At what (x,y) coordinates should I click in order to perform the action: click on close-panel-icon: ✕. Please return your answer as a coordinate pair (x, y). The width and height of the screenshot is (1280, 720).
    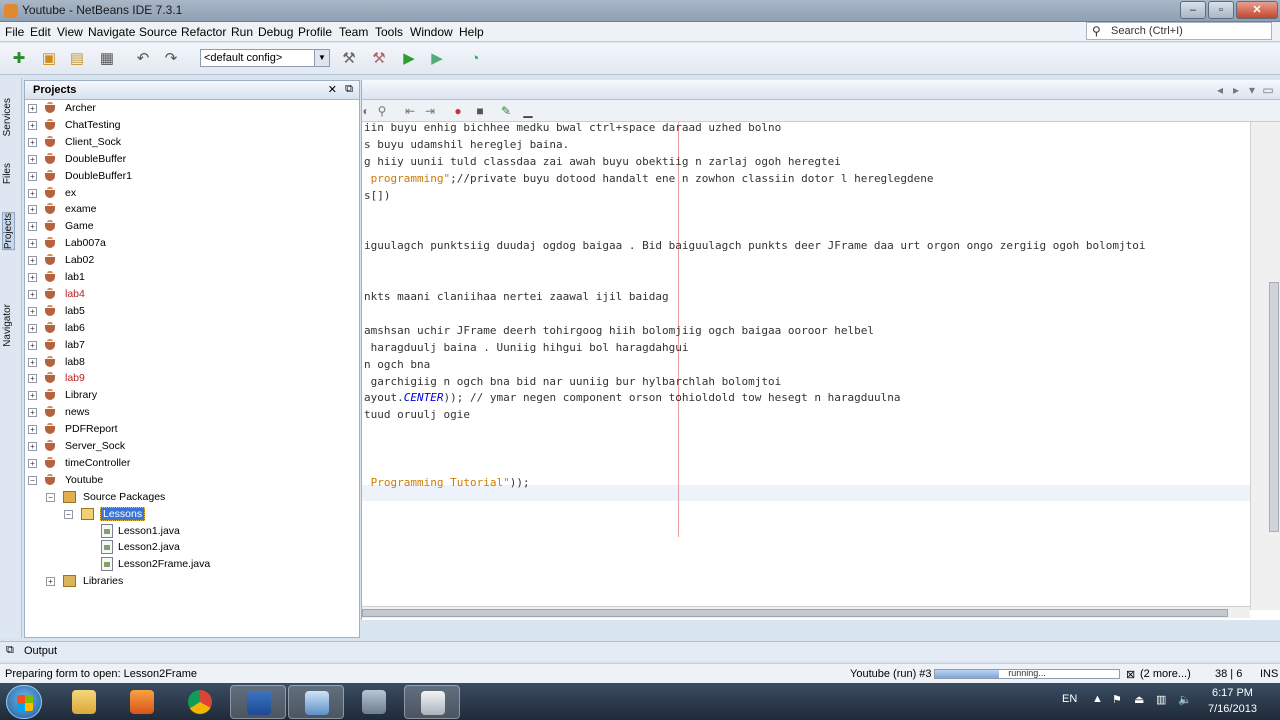
    Looking at the image, I should click on (332, 89).